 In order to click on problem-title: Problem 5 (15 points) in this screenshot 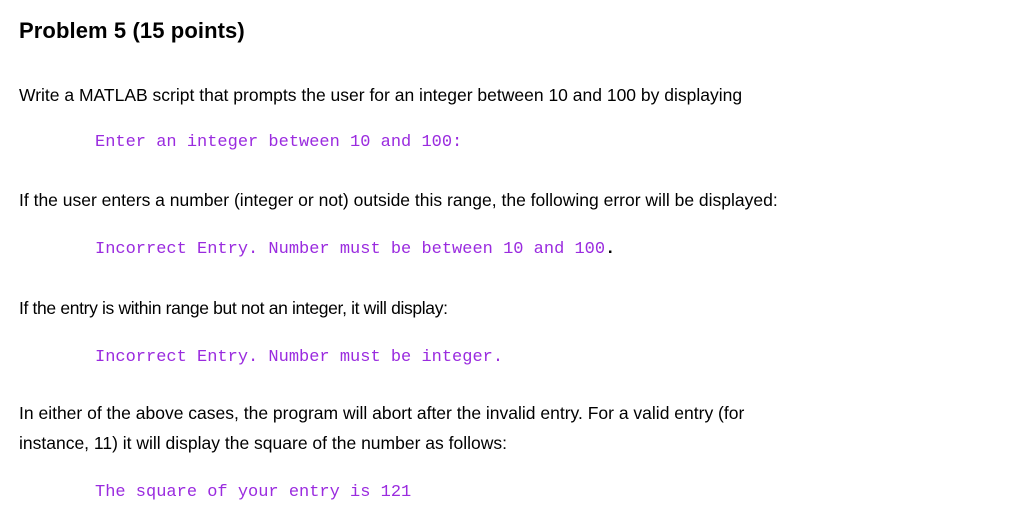, I will do `click(132, 30)`.